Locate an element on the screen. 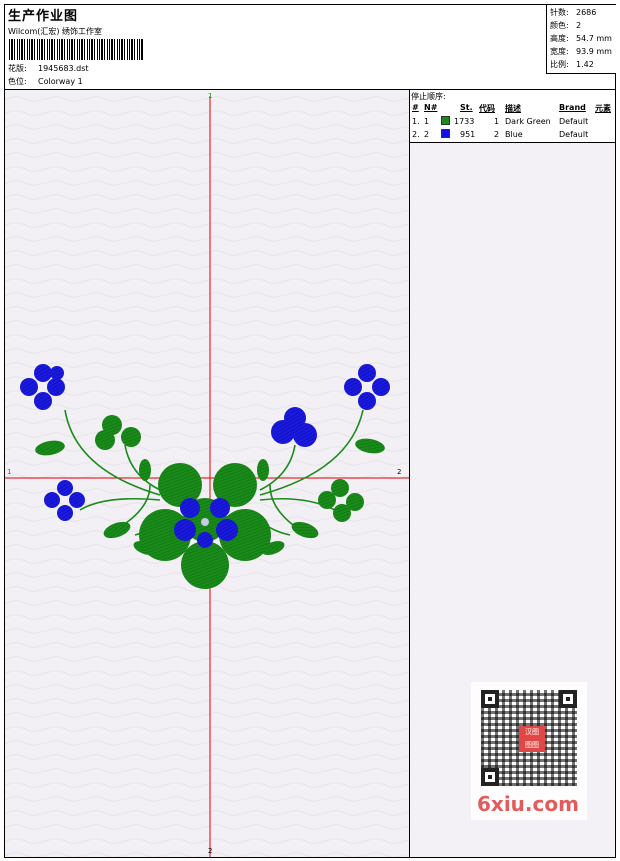  stop-sequence-title: 停止顺序: is located at coordinates (428, 96).